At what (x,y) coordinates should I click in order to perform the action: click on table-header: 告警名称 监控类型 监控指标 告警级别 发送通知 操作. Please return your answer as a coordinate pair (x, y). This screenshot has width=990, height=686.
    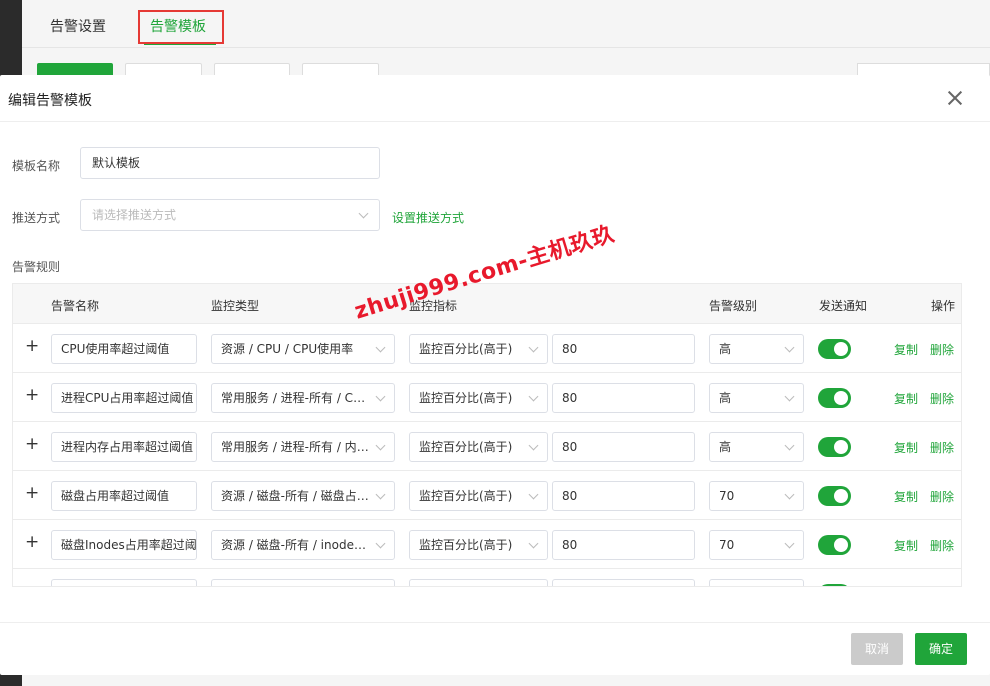
    Looking at the image, I should click on (487, 304).